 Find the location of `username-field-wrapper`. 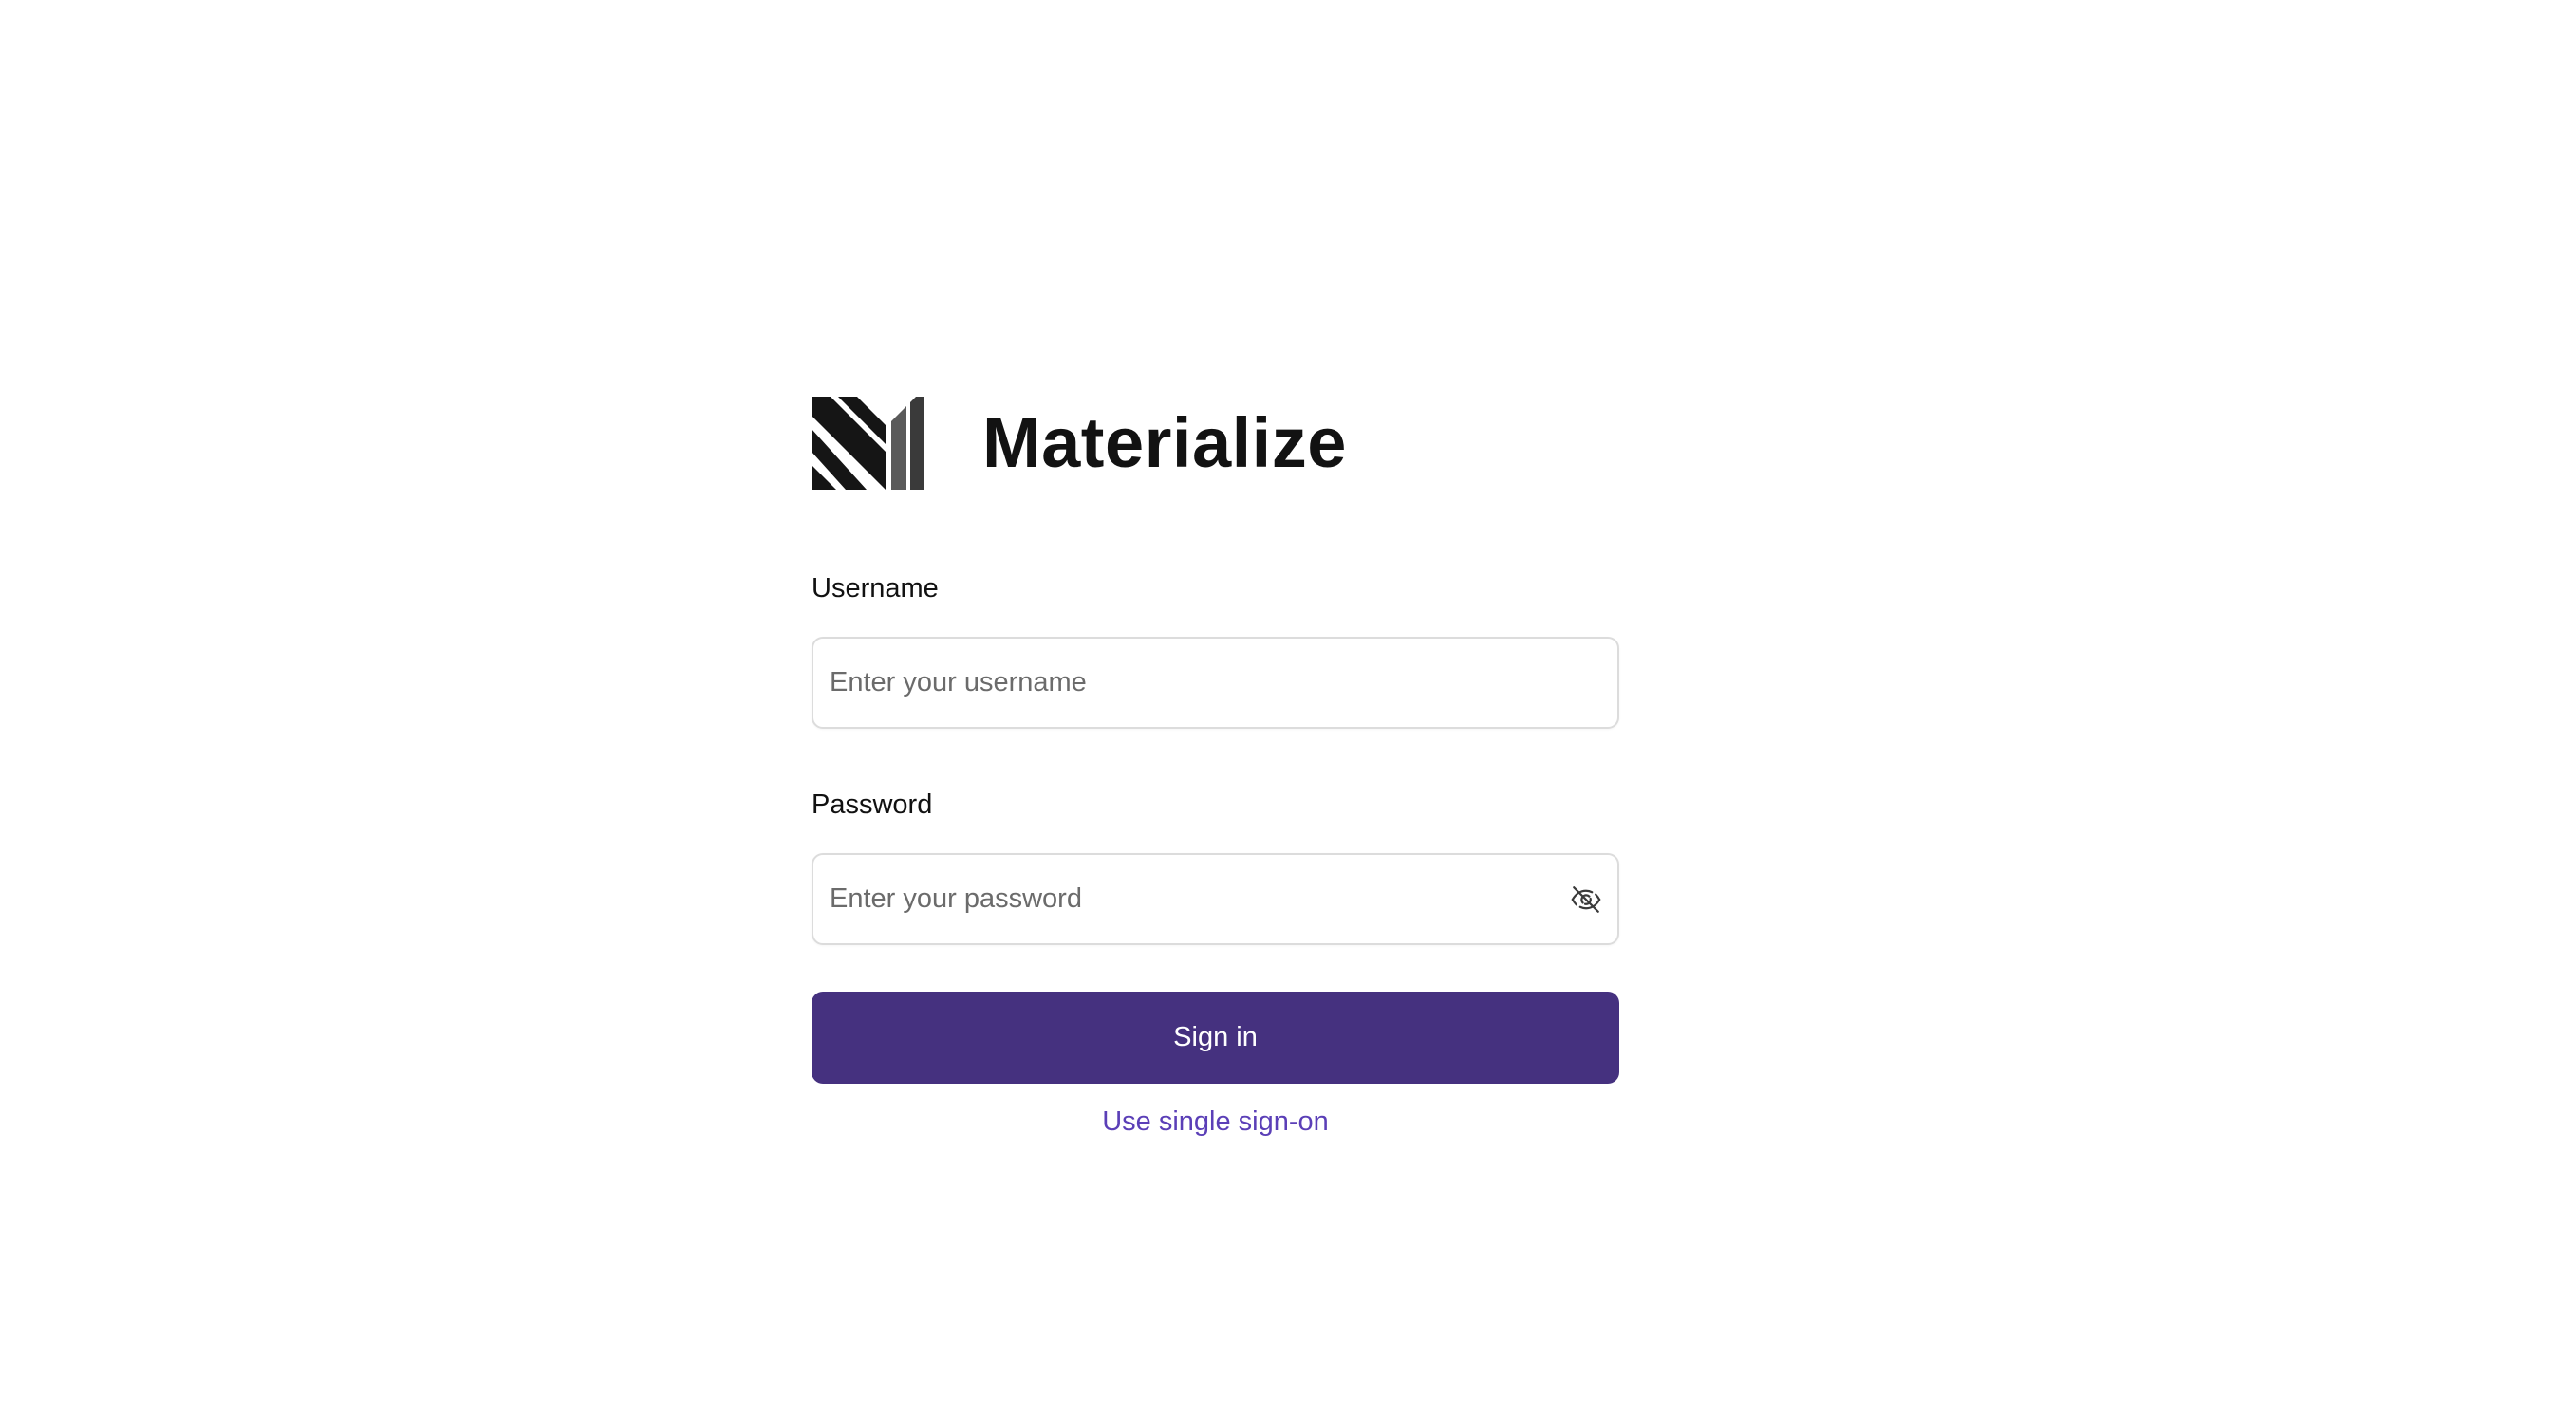

username-field-wrapper is located at coordinates (1216, 683).